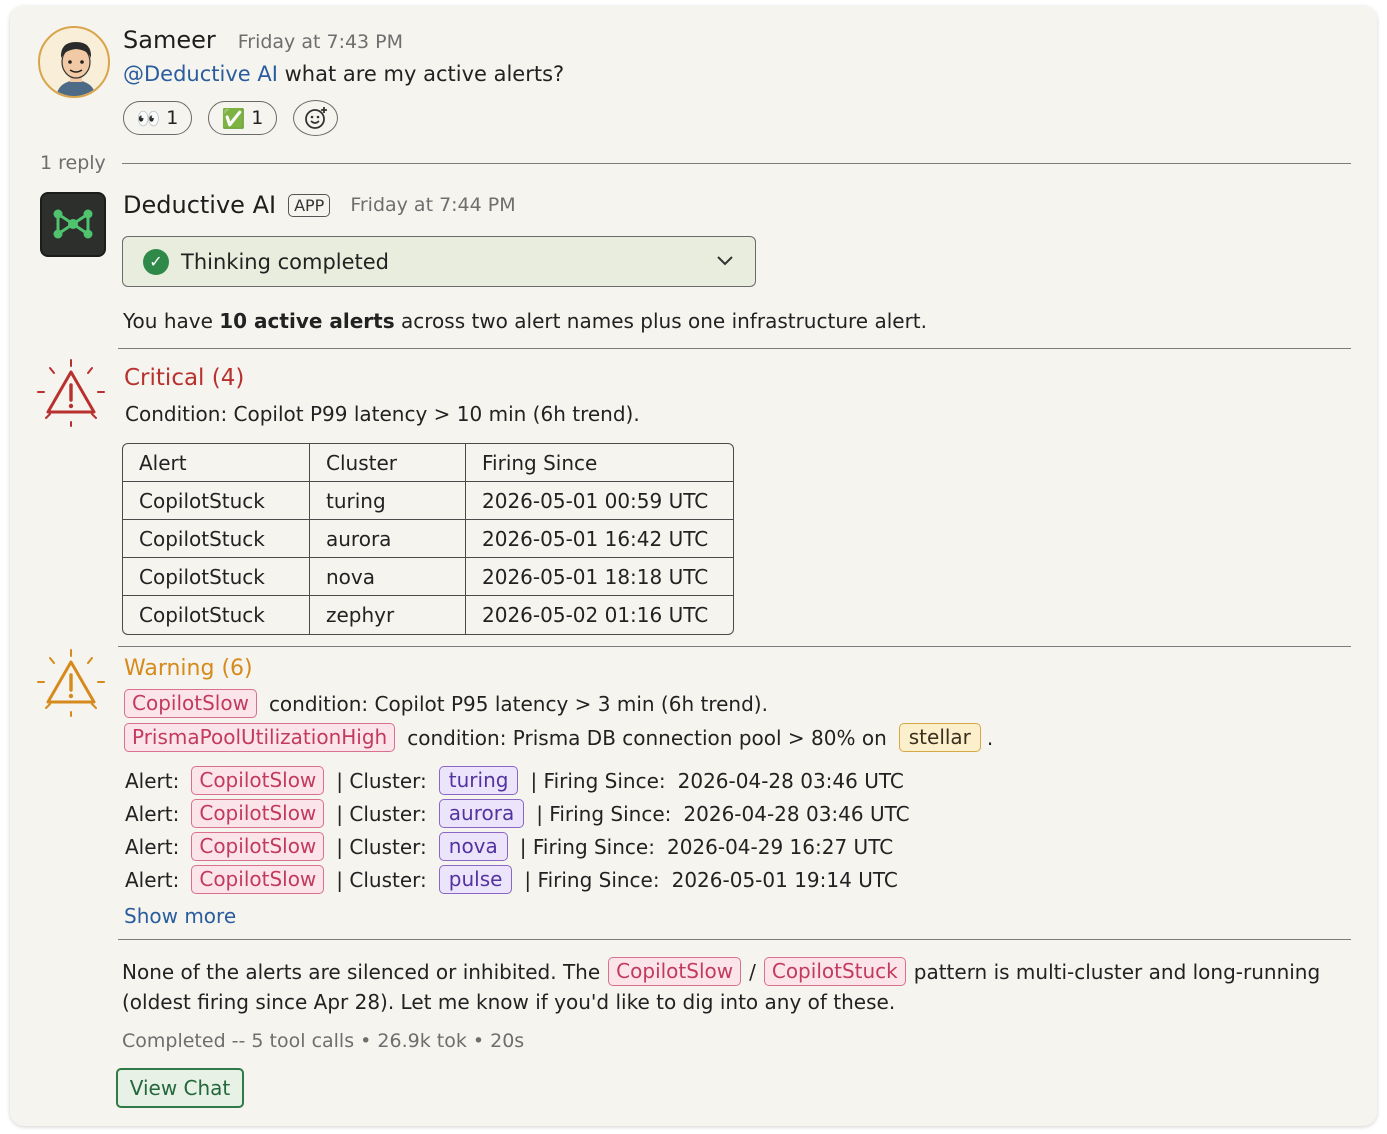 This screenshot has height=1134, width=1387. I want to click on summary-bold: 10 active alerts, so click(307, 321).